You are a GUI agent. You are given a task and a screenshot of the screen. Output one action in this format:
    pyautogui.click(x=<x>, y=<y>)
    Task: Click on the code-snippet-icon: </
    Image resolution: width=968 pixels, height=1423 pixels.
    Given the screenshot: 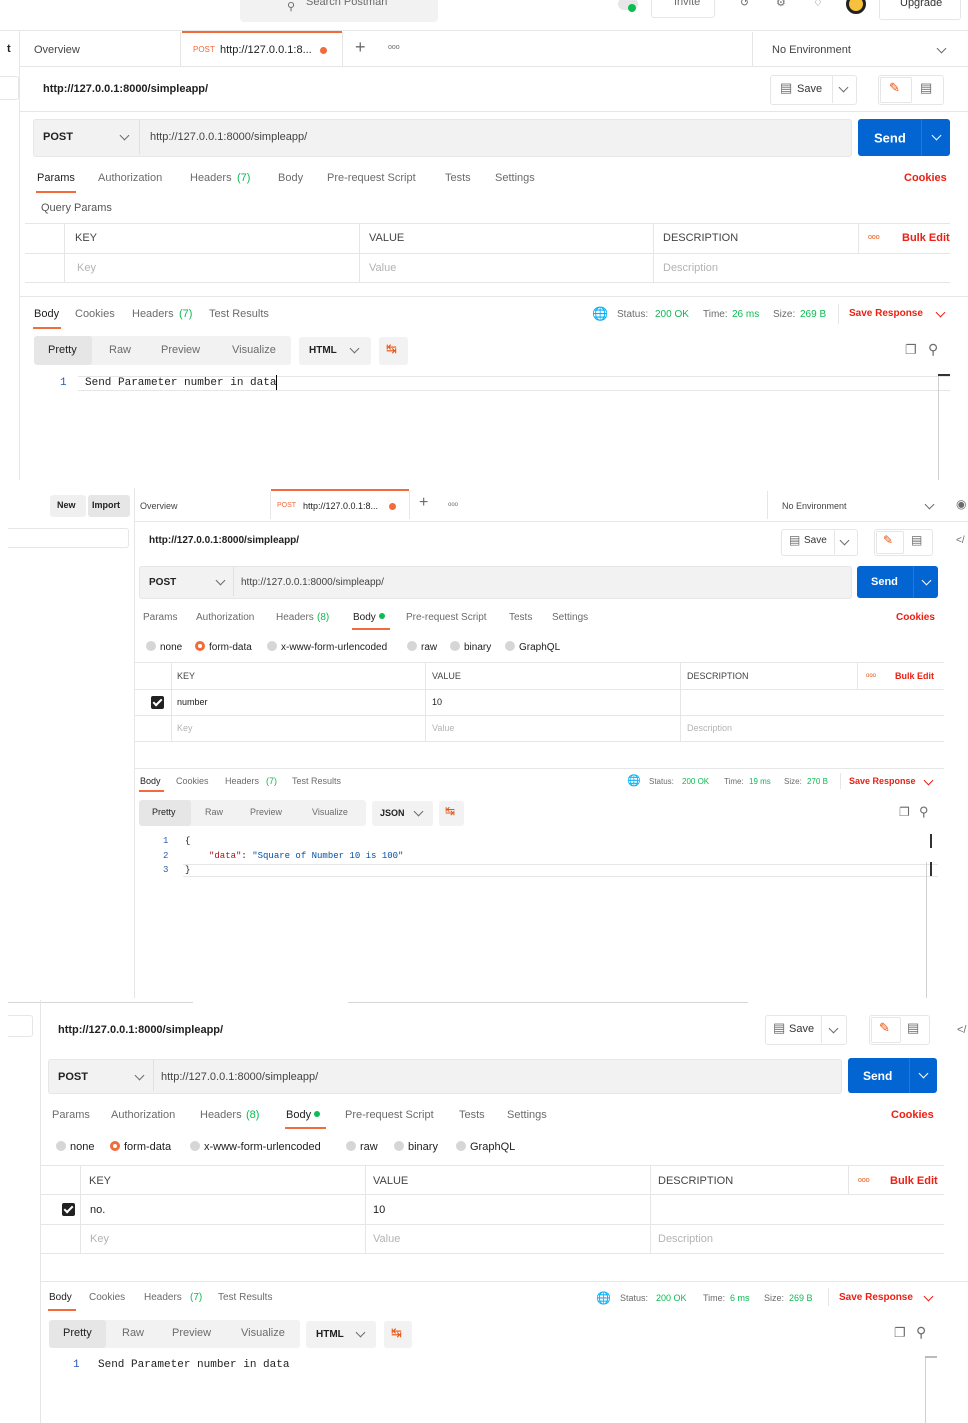 What is the action you would take?
    pyautogui.click(x=961, y=1030)
    